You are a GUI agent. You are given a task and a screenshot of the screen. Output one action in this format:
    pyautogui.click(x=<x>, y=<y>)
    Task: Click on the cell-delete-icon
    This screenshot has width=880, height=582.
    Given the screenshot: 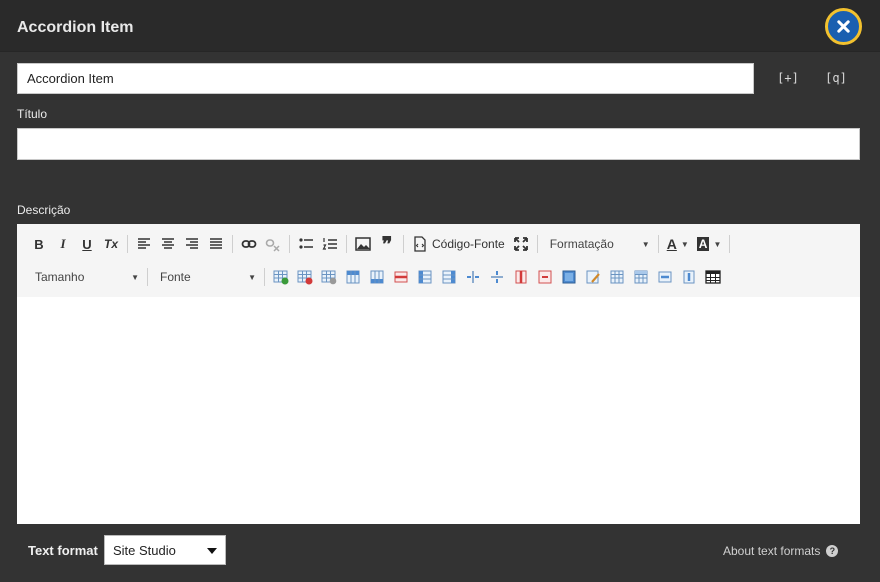 What is the action you would take?
    pyautogui.click(x=545, y=277)
    